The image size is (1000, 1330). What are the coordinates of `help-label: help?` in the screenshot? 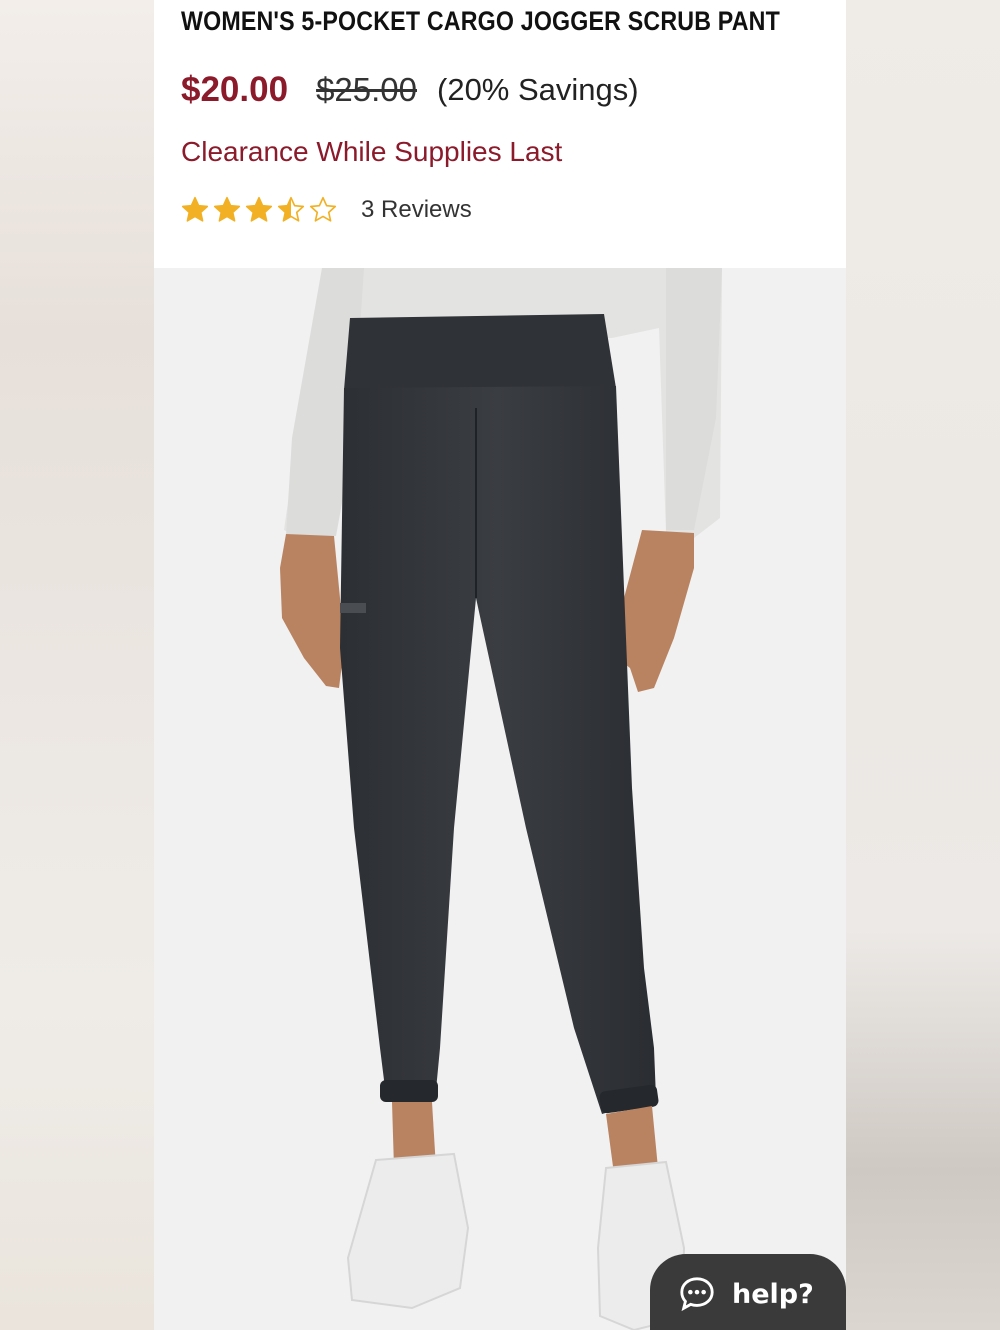 It's located at (773, 1294).